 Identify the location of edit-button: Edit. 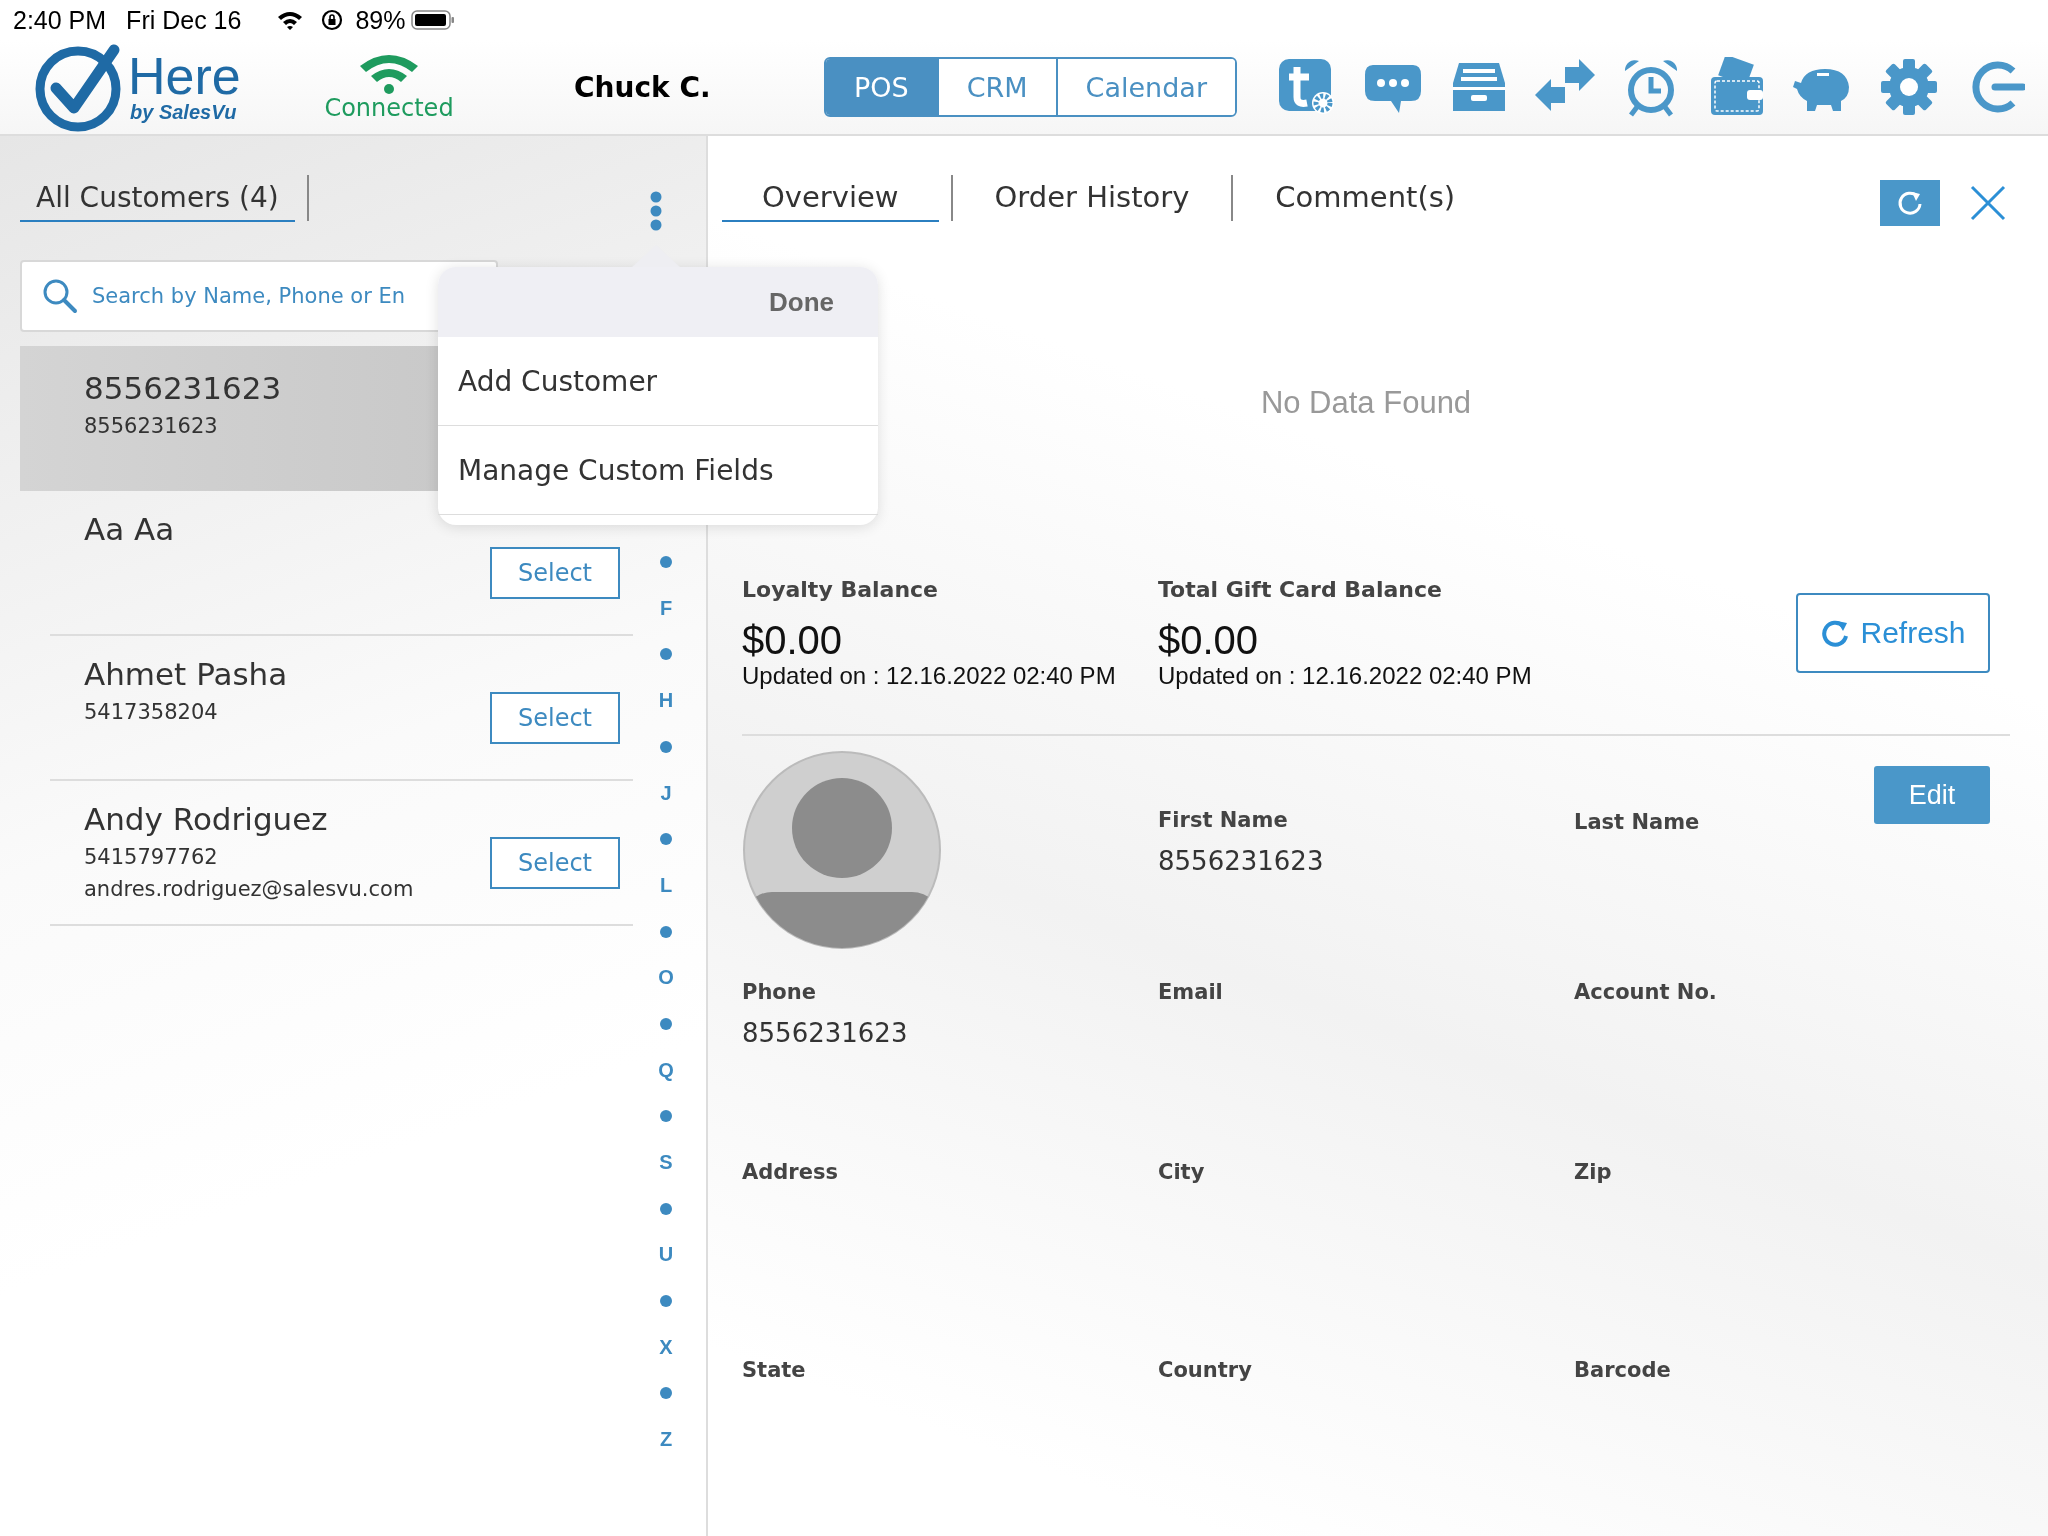
(1932, 795).